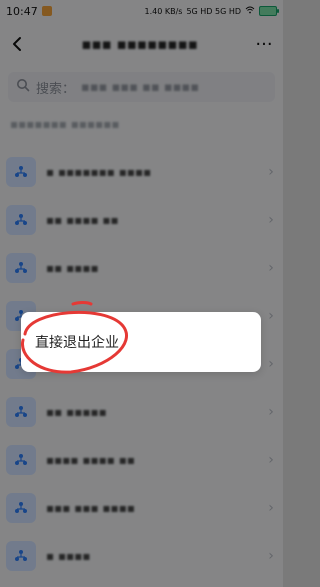  Describe the element at coordinates (74, 337) in the screenshot. I see `red-circle-annotation` at that location.